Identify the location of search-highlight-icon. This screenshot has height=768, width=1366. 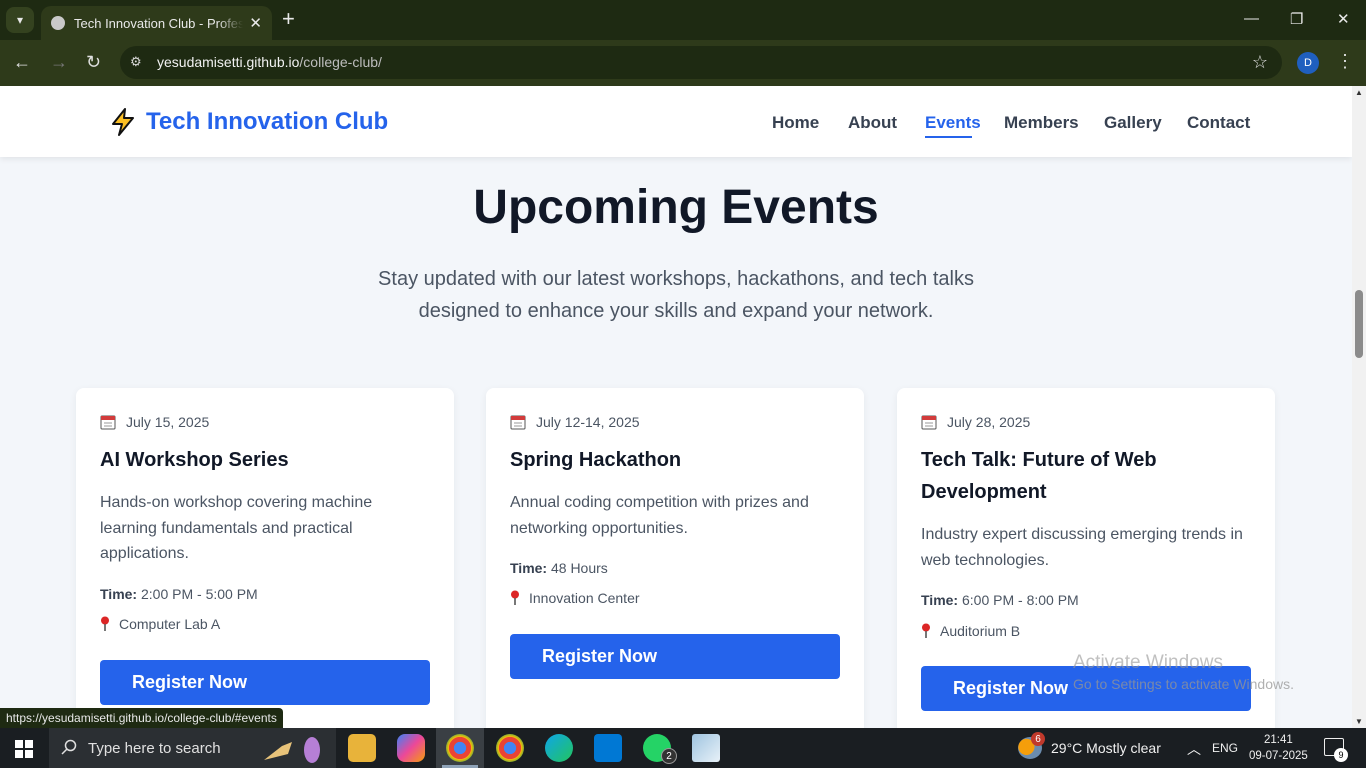
(292, 750).